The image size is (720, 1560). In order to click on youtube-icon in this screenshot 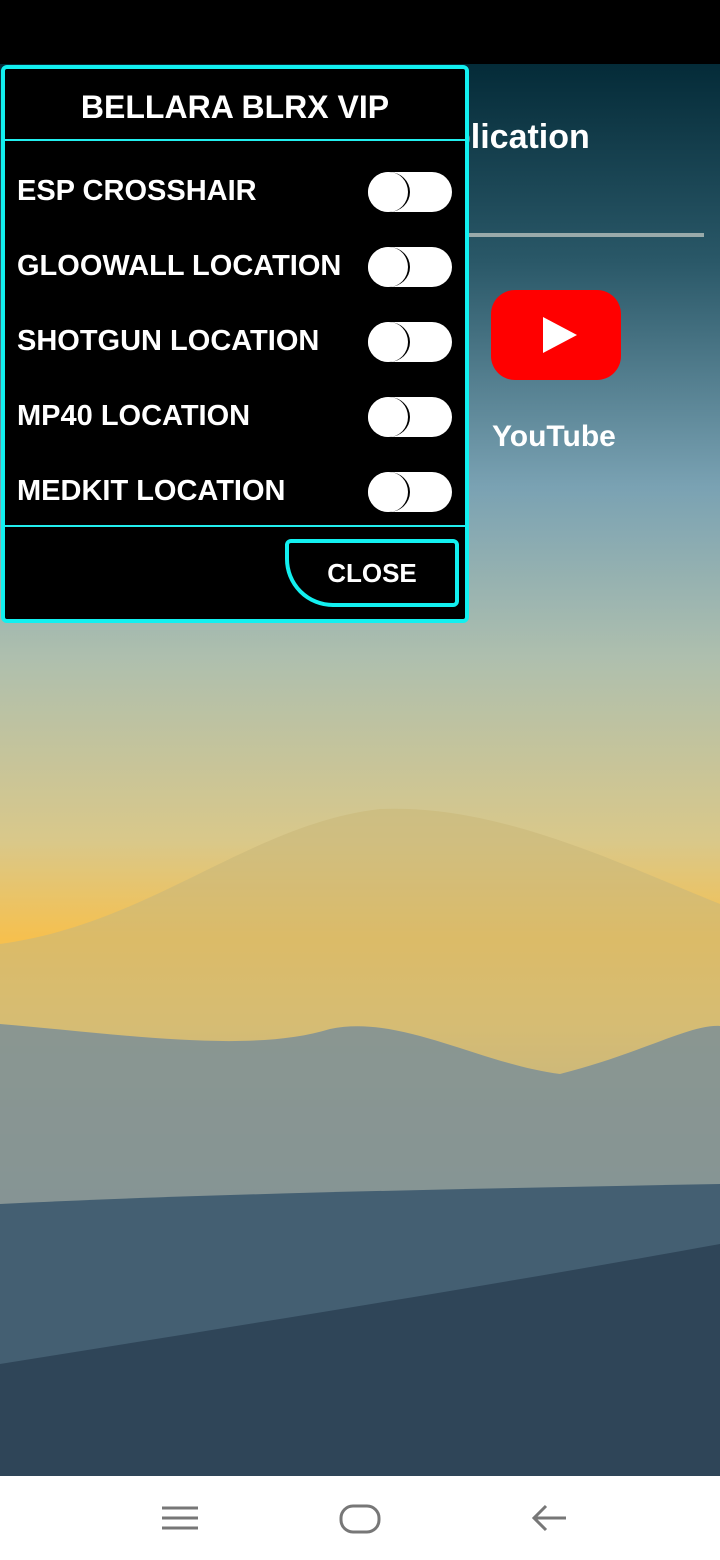, I will do `click(556, 335)`.